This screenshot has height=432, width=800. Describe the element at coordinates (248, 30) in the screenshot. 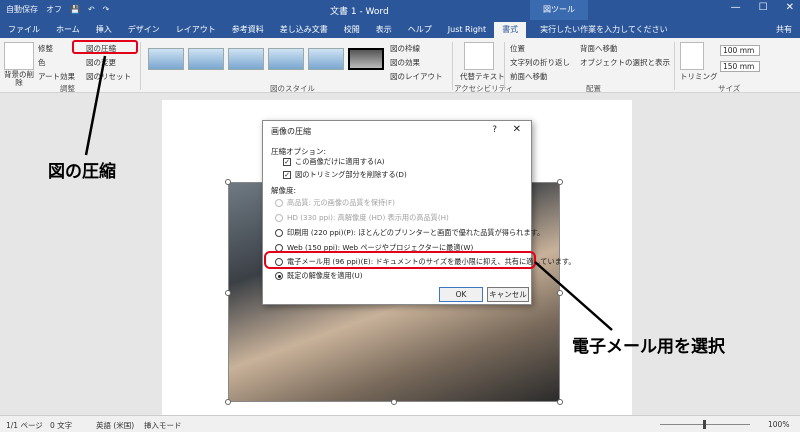

I see `tab-references: 参考資料` at that location.